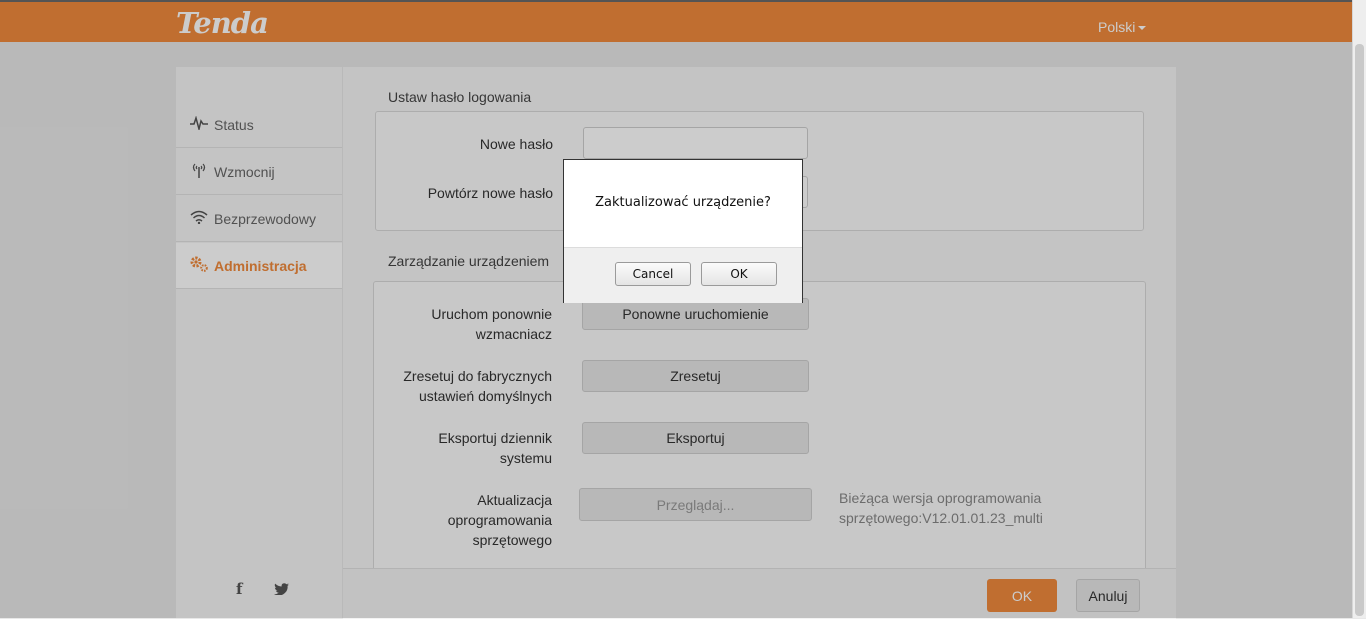  I want to click on dialog-cancel-button: Cancel, so click(653, 274).